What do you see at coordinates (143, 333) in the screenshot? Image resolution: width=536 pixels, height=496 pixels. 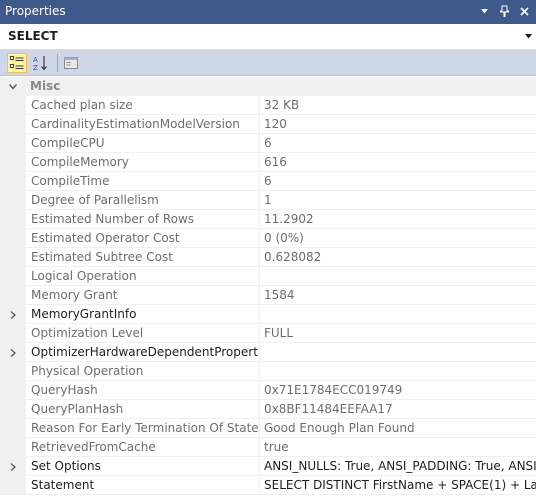 I see `property-name: Optimization Level` at bounding box center [143, 333].